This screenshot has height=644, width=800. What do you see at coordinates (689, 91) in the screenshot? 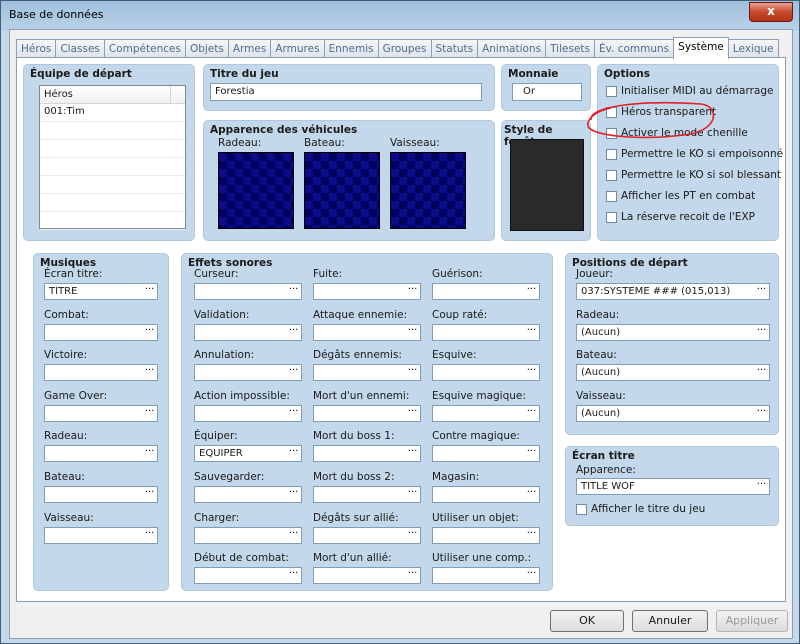
I see `option-checkbox-0: Initialiser MIDI au démarrage` at bounding box center [689, 91].